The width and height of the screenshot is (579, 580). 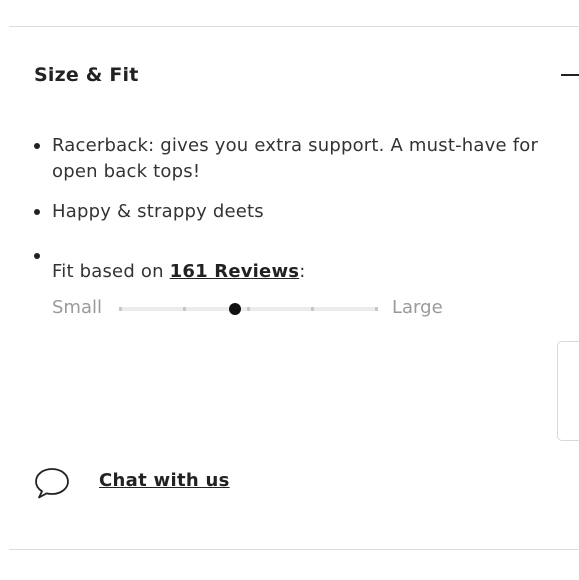 What do you see at coordinates (235, 271) in the screenshot?
I see `reviews-link: 161 Reviews` at bounding box center [235, 271].